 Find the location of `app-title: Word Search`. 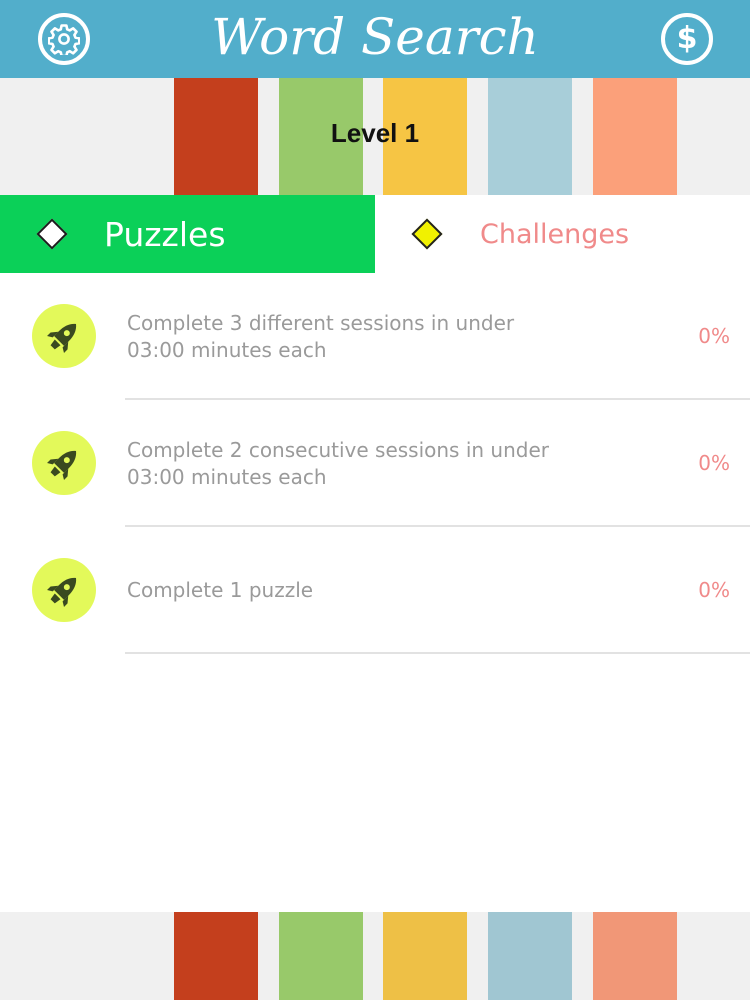

app-title: Word Search is located at coordinates (375, 37).